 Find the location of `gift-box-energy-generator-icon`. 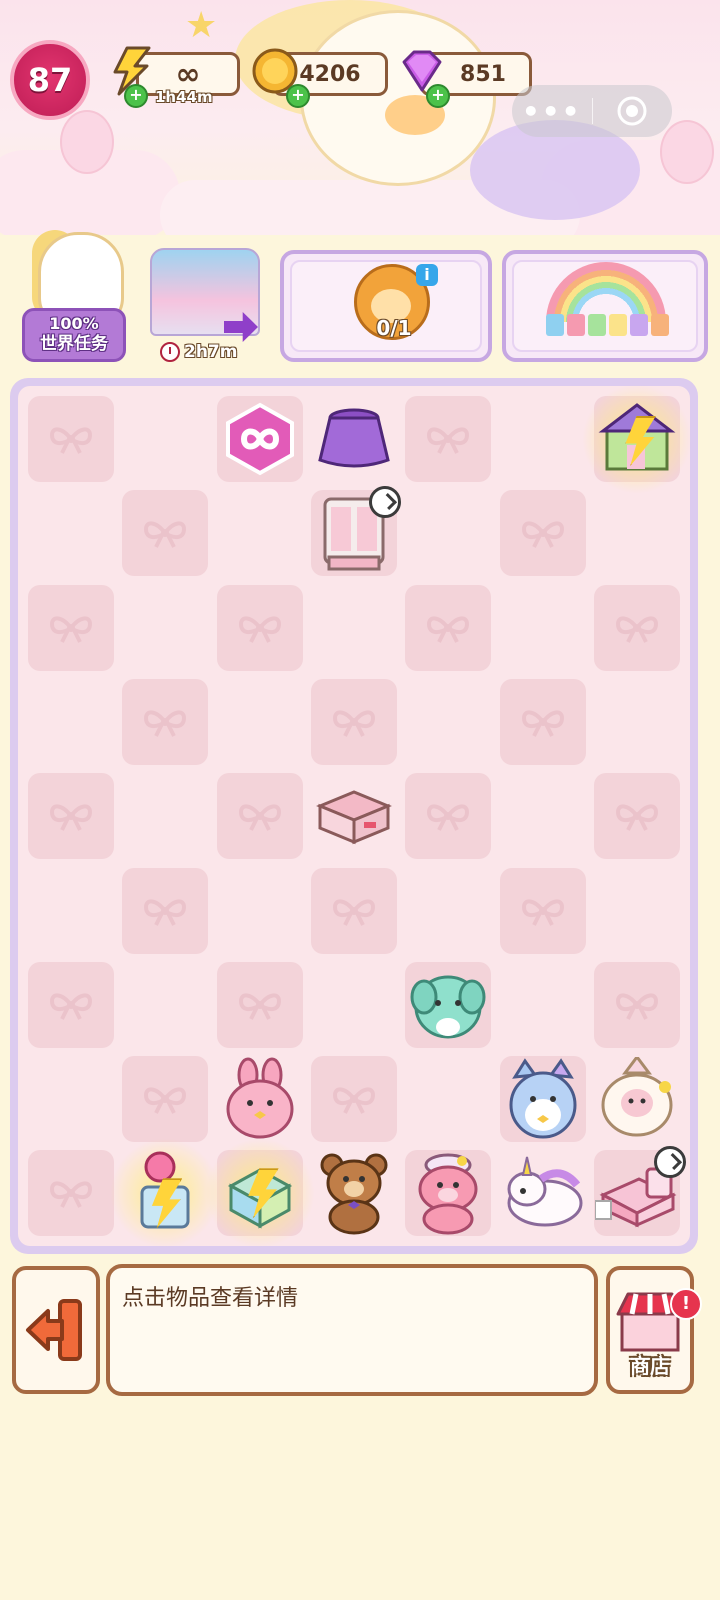

gift-box-energy-generator-icon is located at coordinates (259, 1193).